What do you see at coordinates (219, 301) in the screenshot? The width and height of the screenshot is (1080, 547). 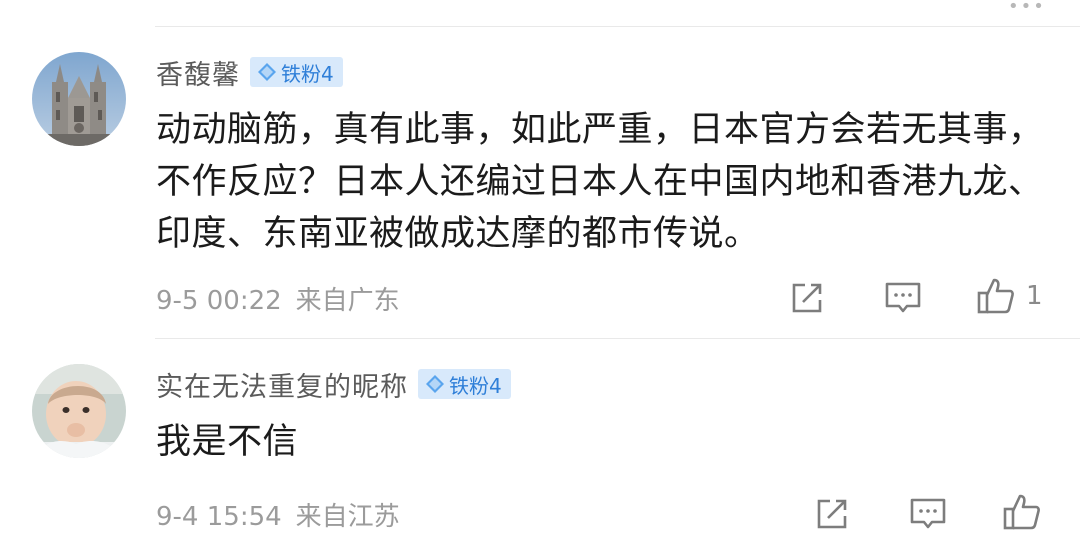 I see `comment-time: 9-5 00:22` at bounding box center [219, 301].